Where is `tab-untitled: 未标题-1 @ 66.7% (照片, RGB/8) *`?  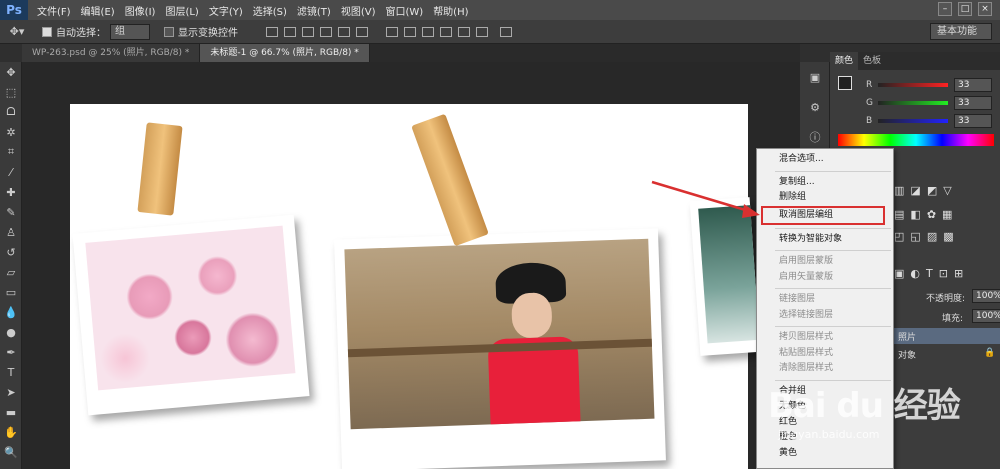
tab-untitled: 未标题-1 @ 66.7% (照片, RGB/8) * is located at coordinates (285, 53).